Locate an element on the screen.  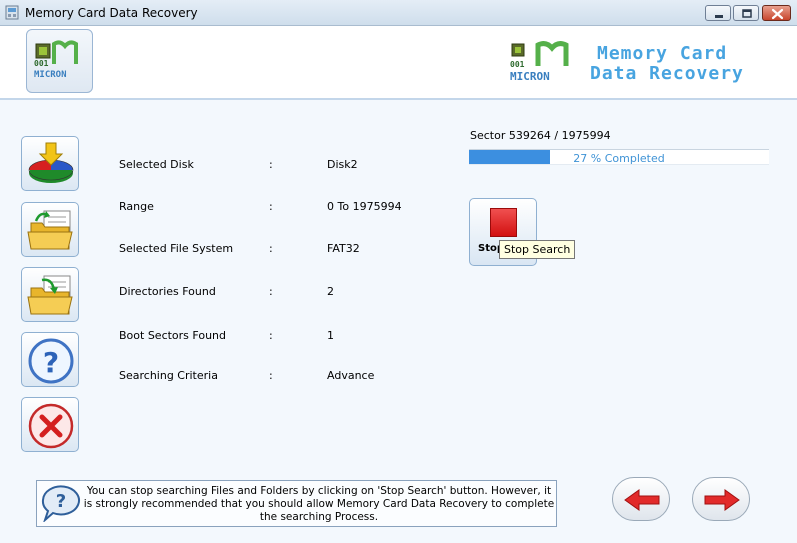
detail-value: Advance is located at coordinates (351, 375).